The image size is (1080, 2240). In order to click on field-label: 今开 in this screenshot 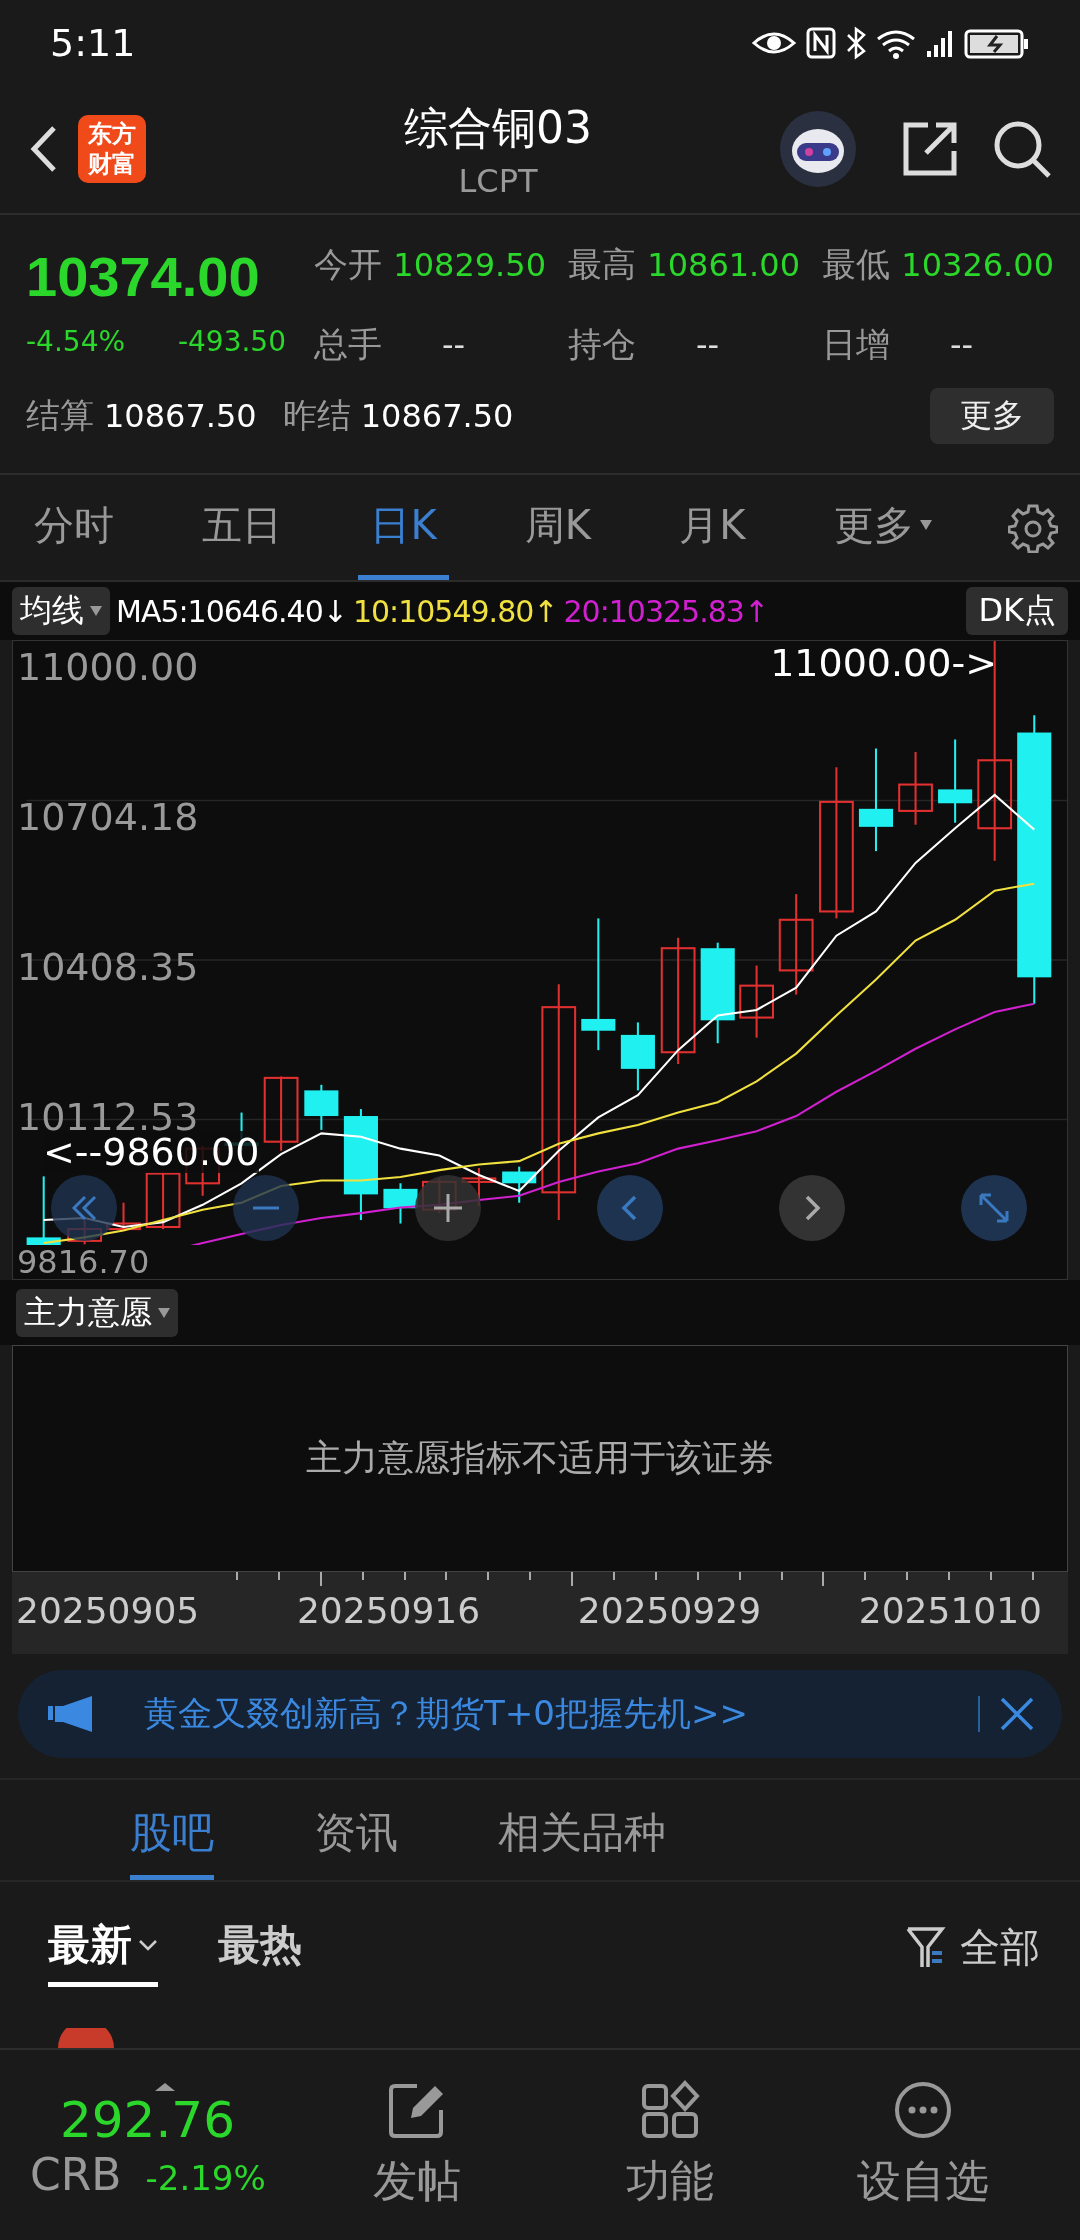, I will do `click(348, 264)`.